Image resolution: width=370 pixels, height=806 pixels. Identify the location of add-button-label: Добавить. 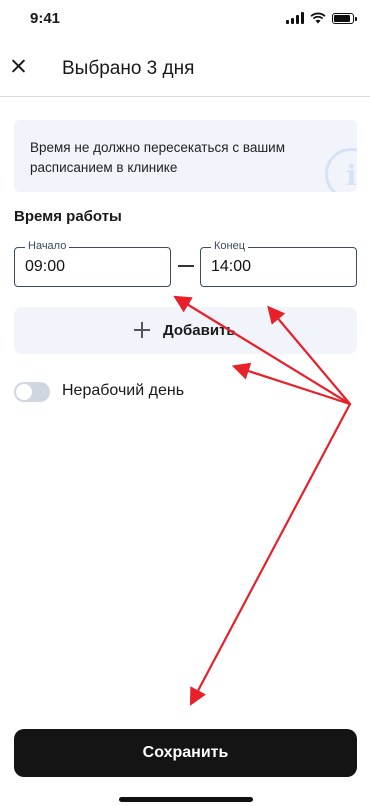
(199, 330).